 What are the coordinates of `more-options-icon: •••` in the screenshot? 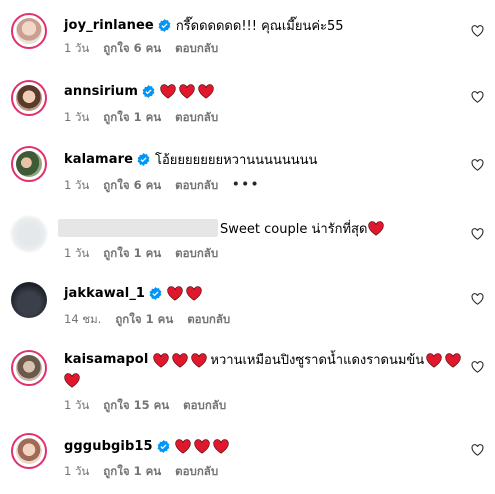 It's located at (246, 186).